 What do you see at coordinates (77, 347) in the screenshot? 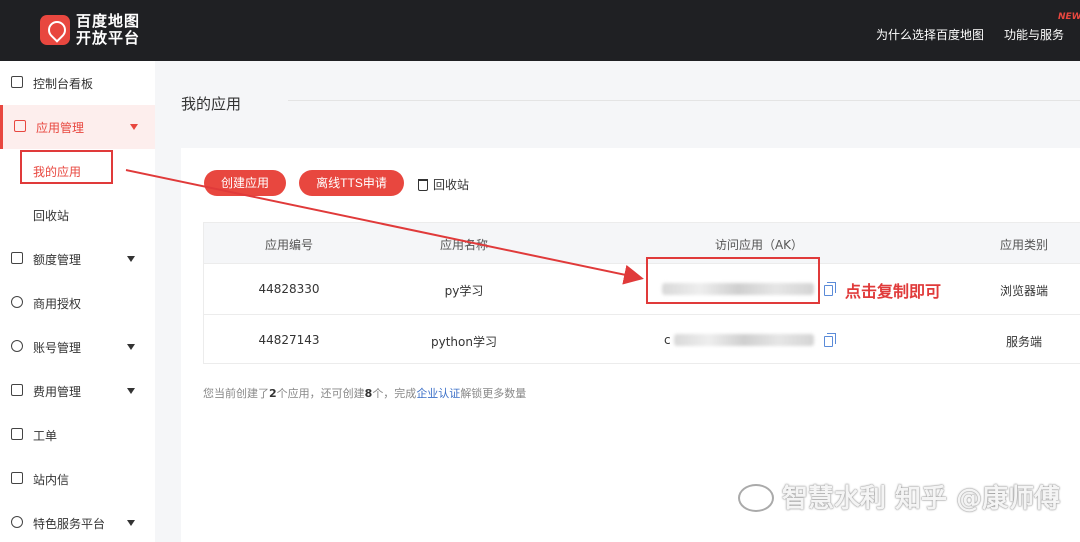
I see `sidebar-item-account: 账号管理` at bounding box center [77, 347].